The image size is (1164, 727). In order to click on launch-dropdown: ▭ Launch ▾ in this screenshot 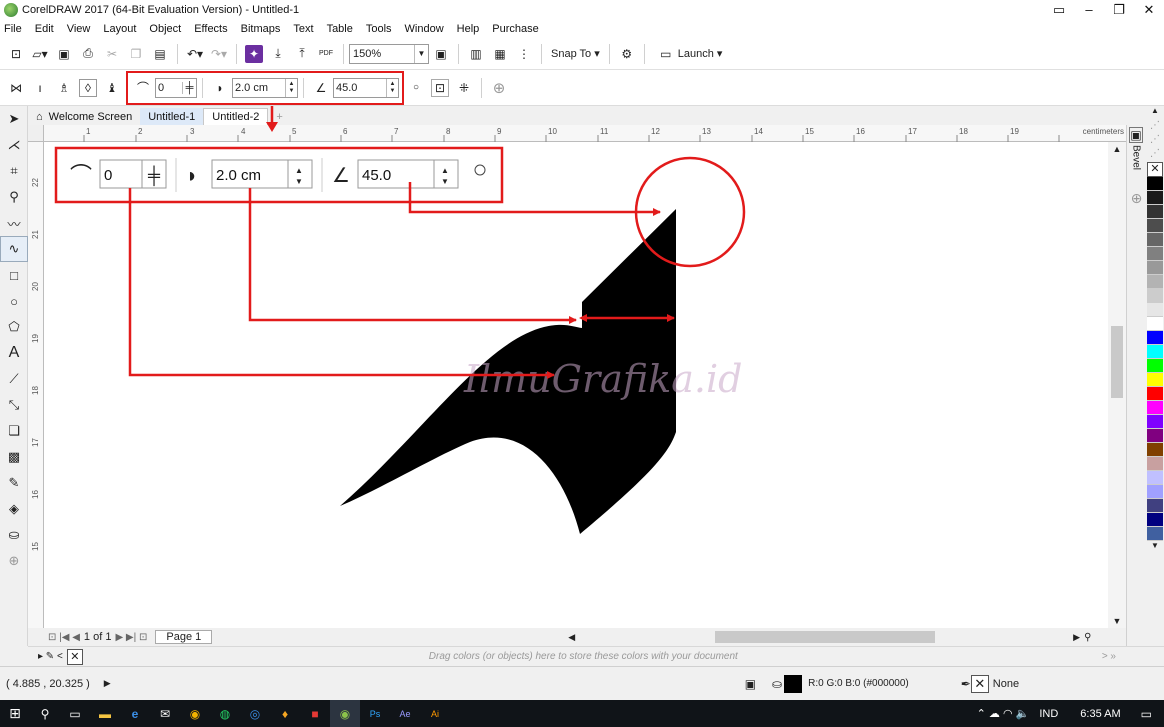, I will do `click(688, 54)`.